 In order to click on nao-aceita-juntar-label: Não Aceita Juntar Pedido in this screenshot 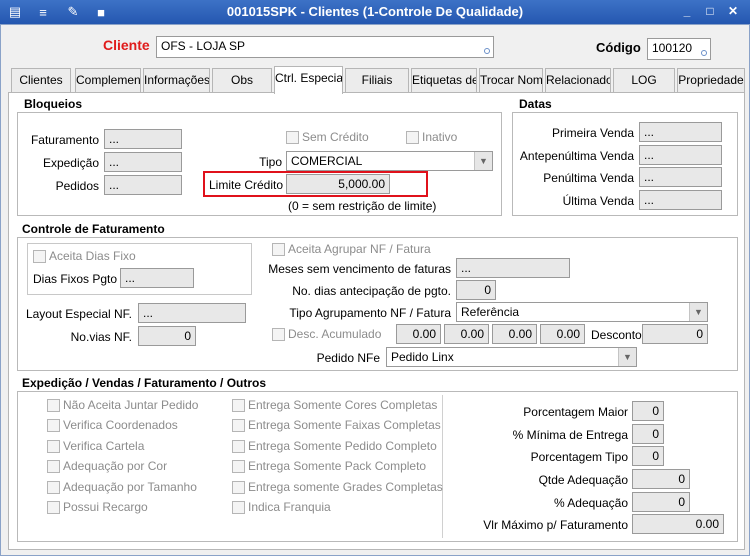, I will do `click(131, 405)`.